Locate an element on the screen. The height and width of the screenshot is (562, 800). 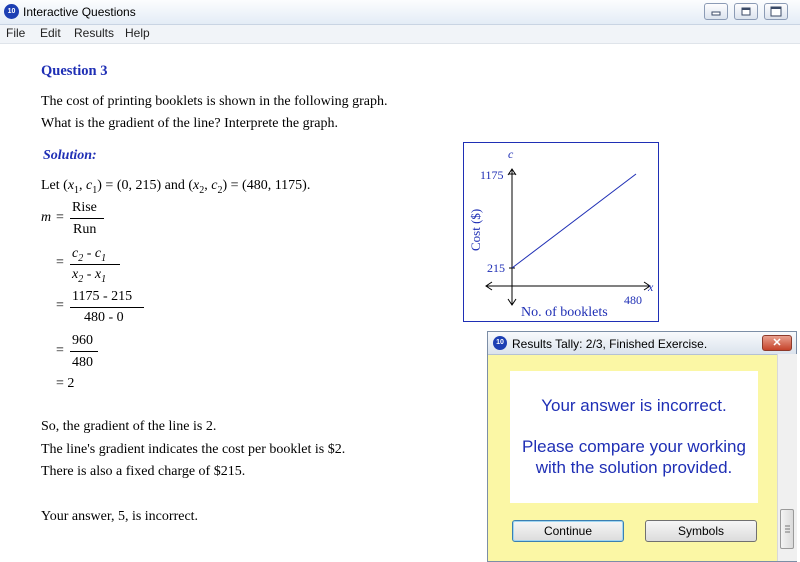
cost-line is located at coordinates (574, 221).